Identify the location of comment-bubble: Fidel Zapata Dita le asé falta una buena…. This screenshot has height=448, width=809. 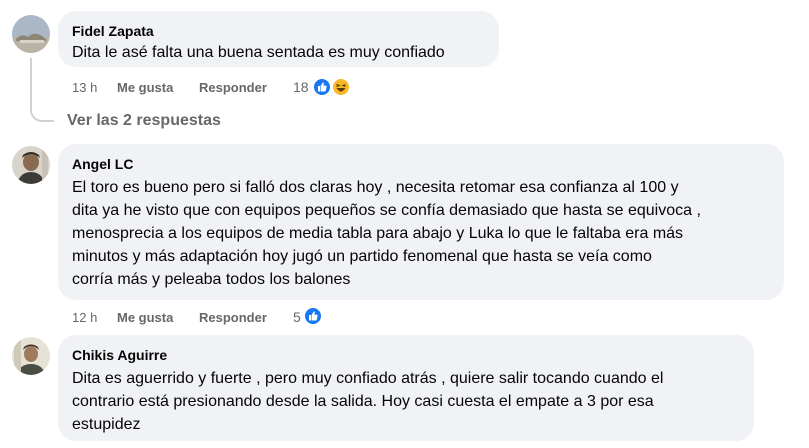
(278, 39).